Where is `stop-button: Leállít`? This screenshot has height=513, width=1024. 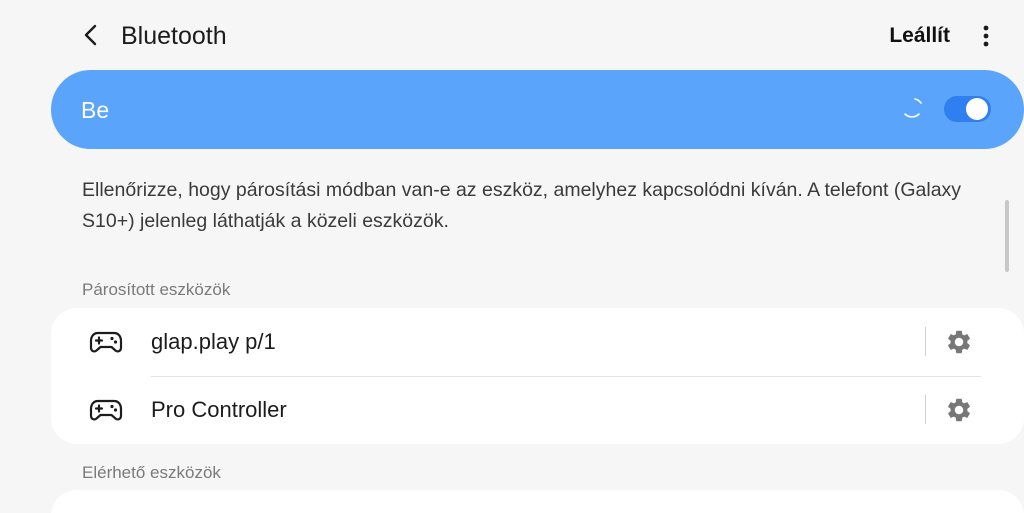 stop-button: Leállít is located at coordinates (919, 36).